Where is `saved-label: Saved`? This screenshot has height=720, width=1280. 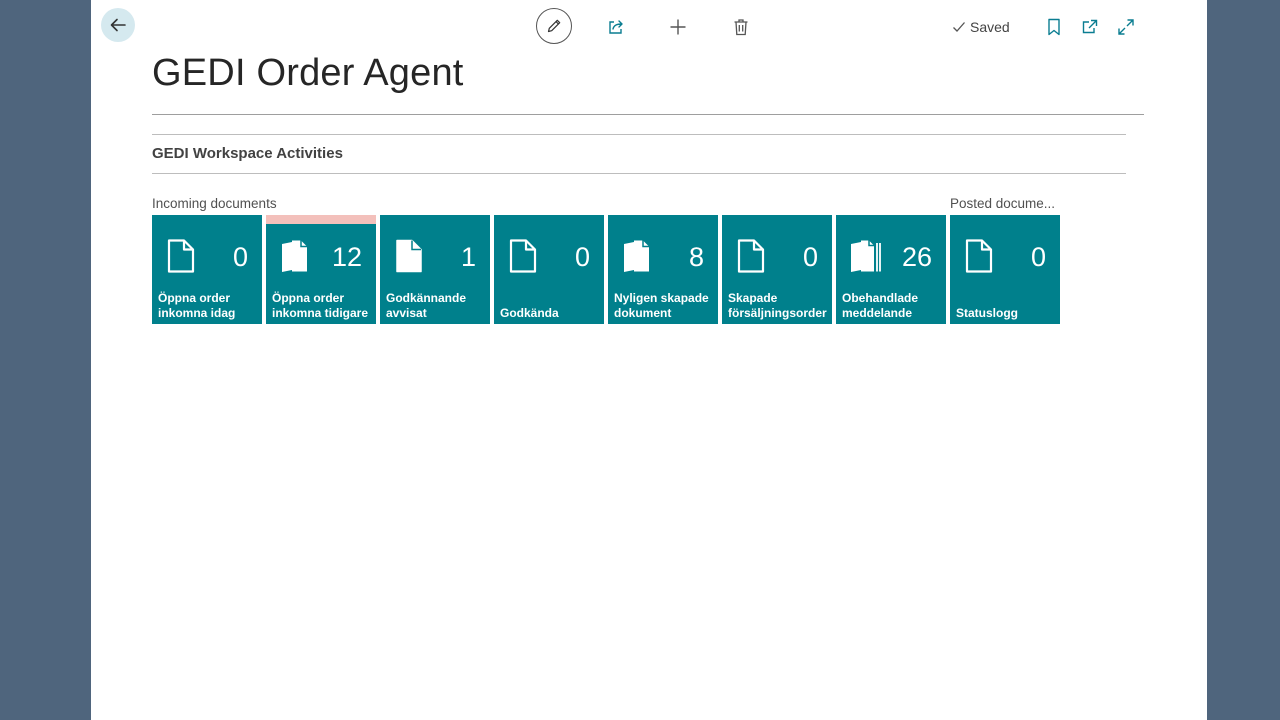
saved-label: Saved is located at coordinates (990, 27).